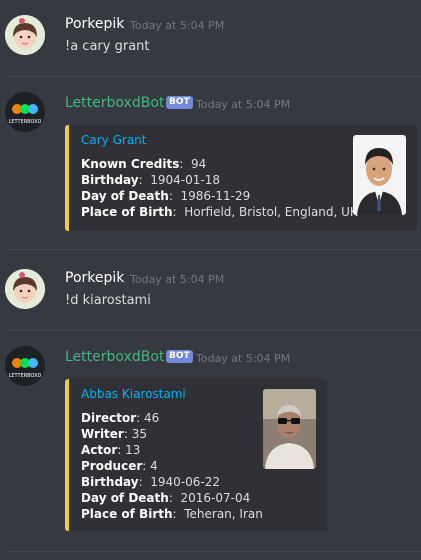 The width and height of the screenshot is (421, 560). I want to click on field-value: Horfield, Bristol, England, UK, so click(271, 212).